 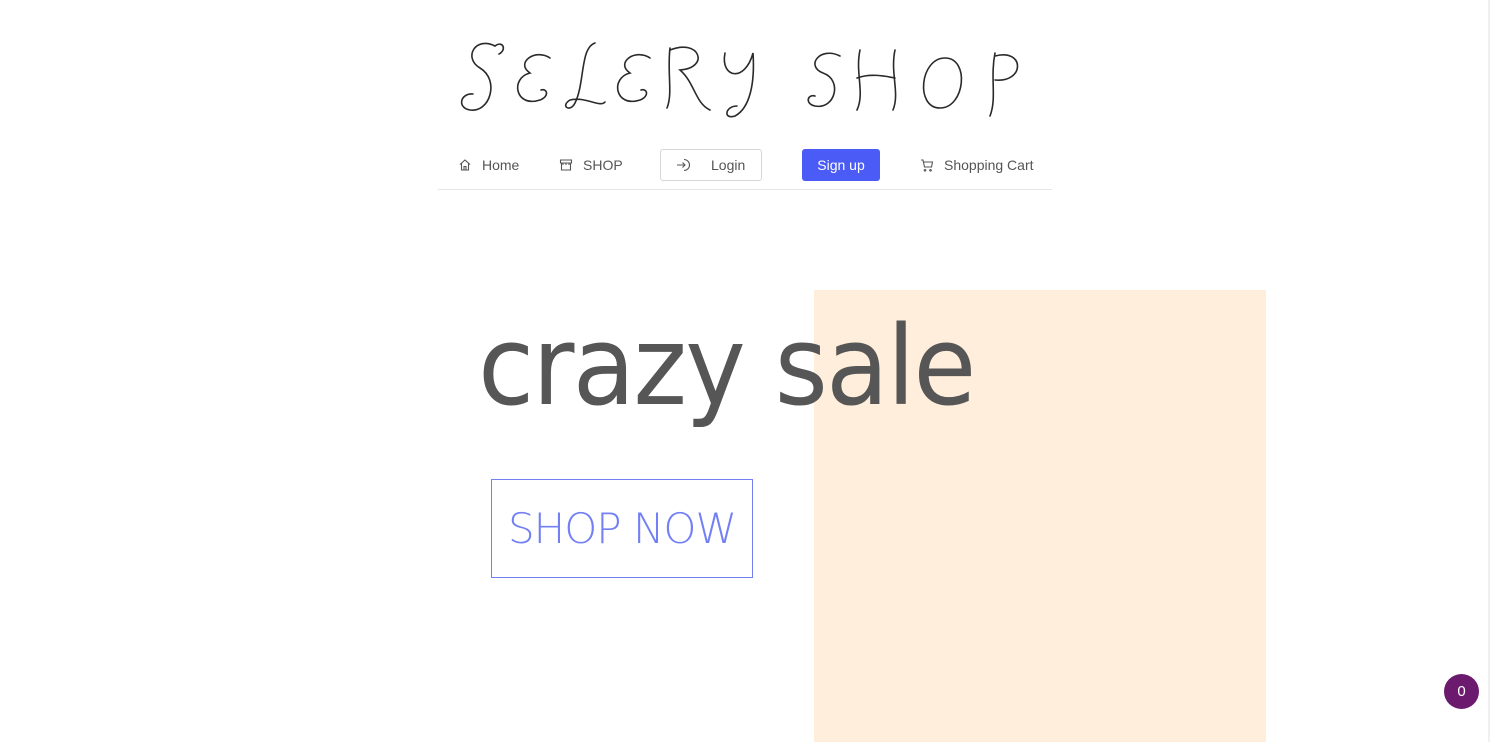 What do you see at coordinates (603, 165) in the screenshot?
I see `nav-shop-label: SHOP` at bounding box center [603, 165].